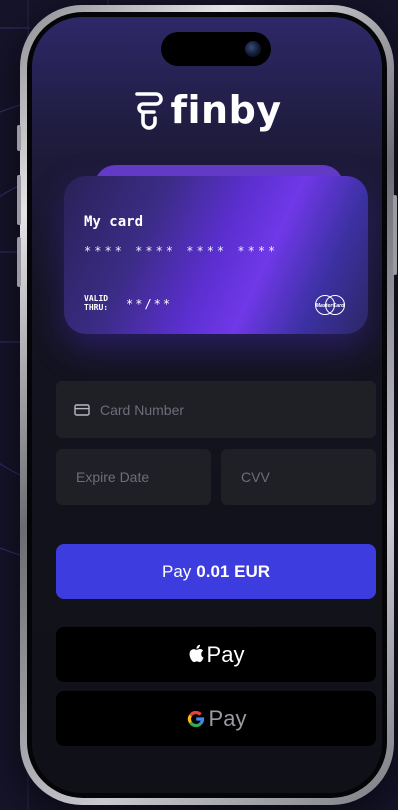  What do you see at coordinates (233, 571) in the screenshot?
I see `pay-button-amount: 0.01 EUR` at bounding box center [233, 571].